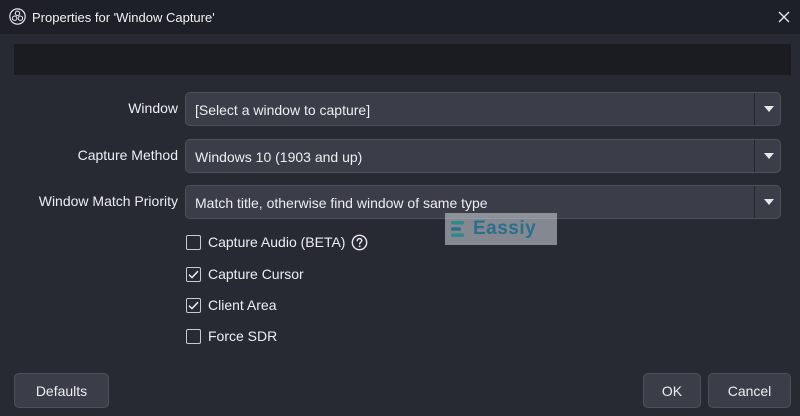 The height and width of the screenshot is (416, 800). What do you see at coordinates (123, 17) in the screenshot?
I see `dialog-title: Properties for 'Window Capture'` at bounding box center [123, 17].